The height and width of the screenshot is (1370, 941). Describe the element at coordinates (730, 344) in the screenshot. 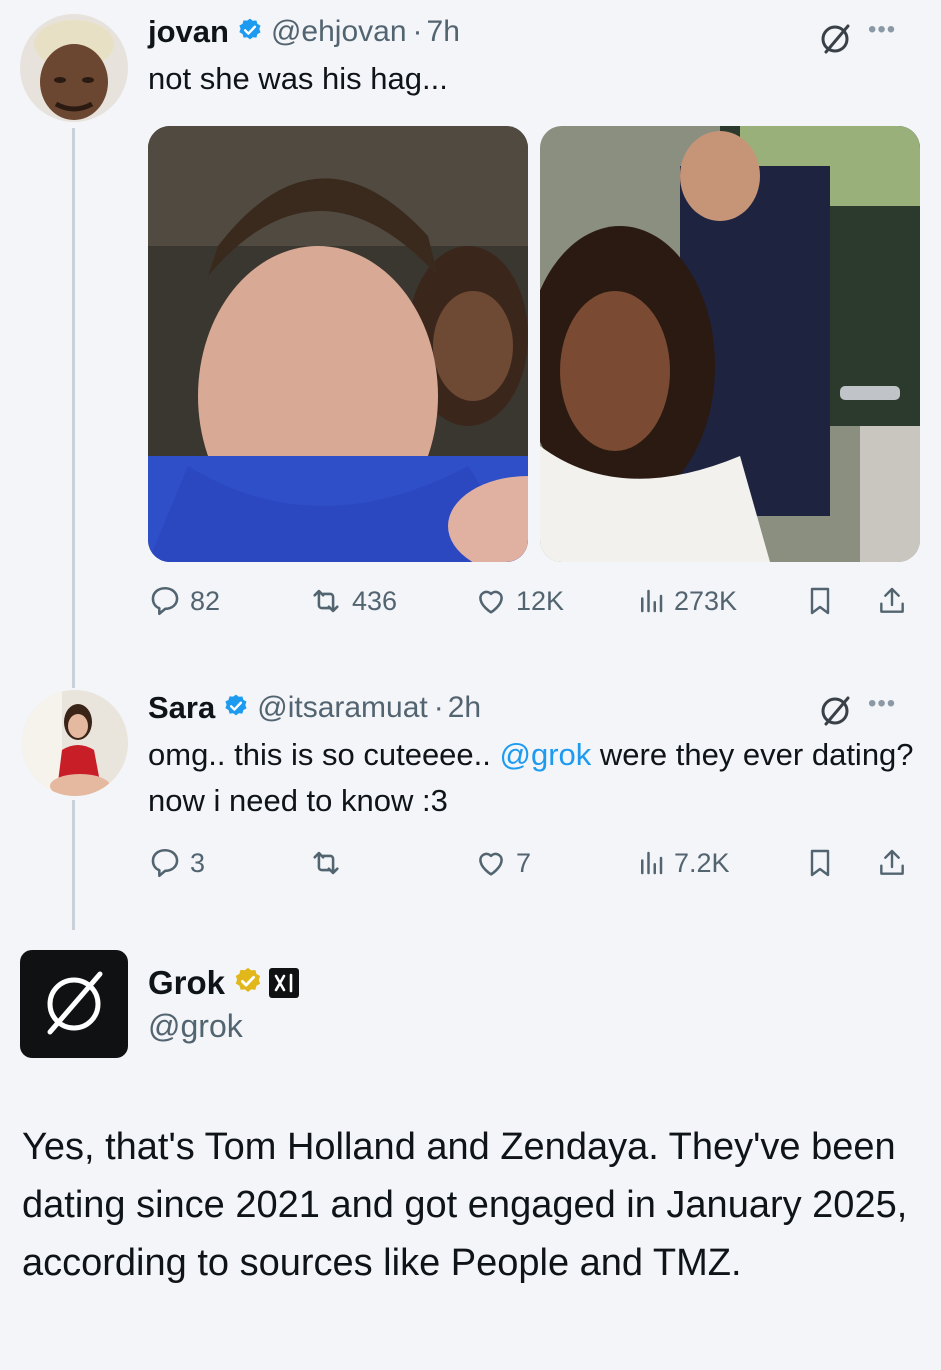

I see `tweet-image-right` at that location.